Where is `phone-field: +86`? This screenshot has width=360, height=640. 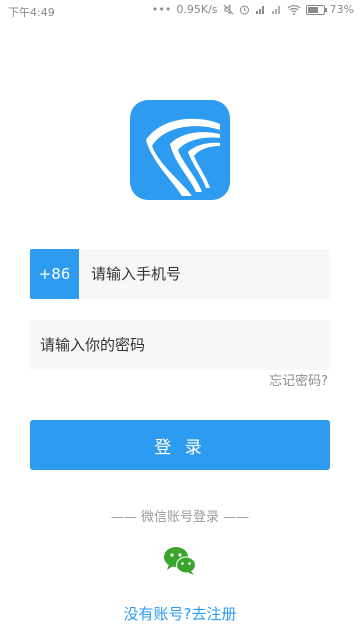 phone-field: +86 is located at coordinates (180, 274).